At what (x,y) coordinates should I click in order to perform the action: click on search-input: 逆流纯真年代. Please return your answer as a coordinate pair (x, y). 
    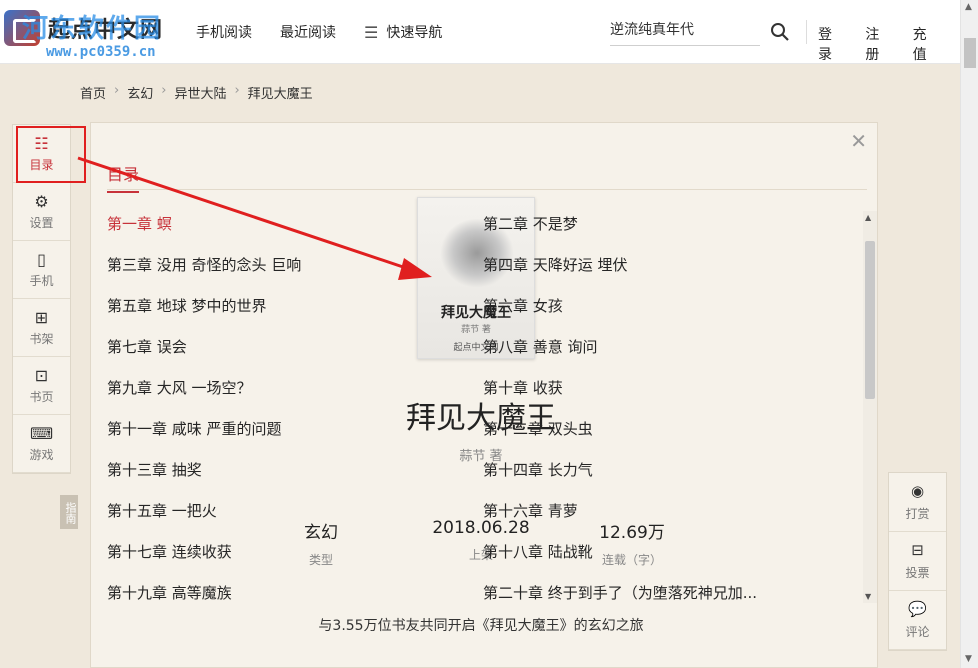
    Looking at the image, I should click on (685, 32).